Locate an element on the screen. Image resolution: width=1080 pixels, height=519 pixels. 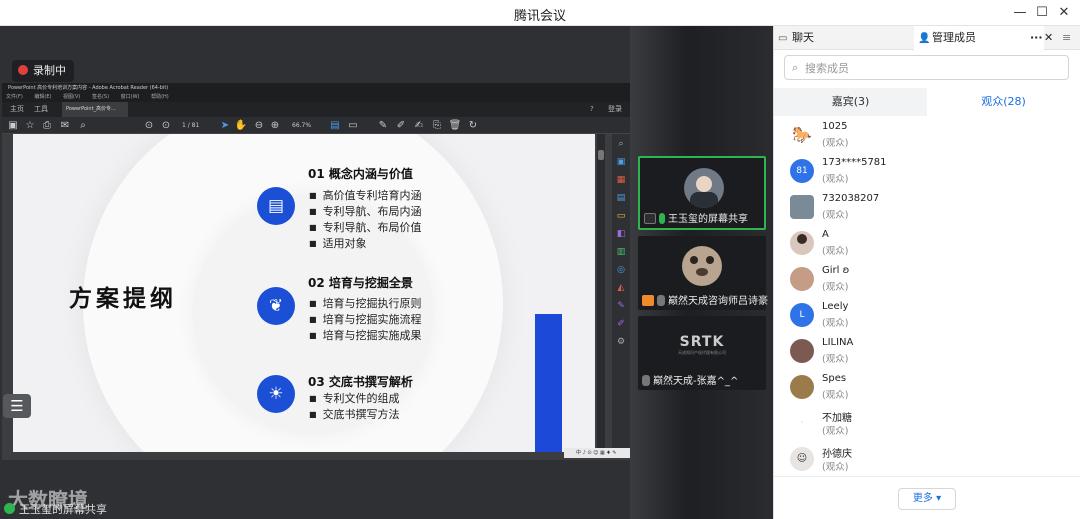
close-button: ✕ is located at coordinates (1064, 13).